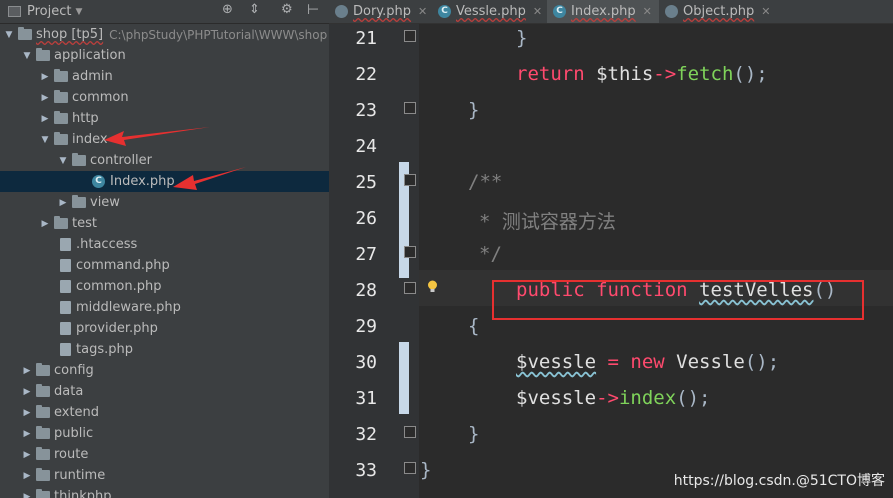 This screenshot has width=893, height=498. I want to click on tree-item-htaccess: .htaccess, so click(164, 244).